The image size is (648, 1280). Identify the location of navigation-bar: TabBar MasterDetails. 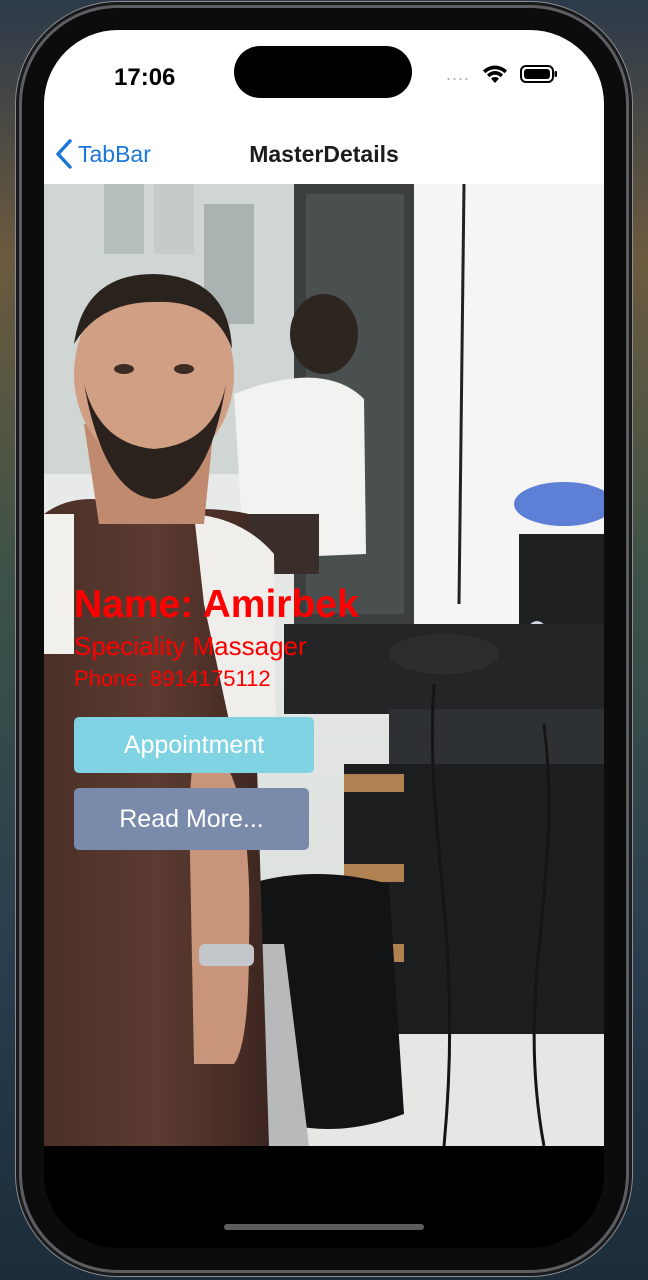
(324, 157).